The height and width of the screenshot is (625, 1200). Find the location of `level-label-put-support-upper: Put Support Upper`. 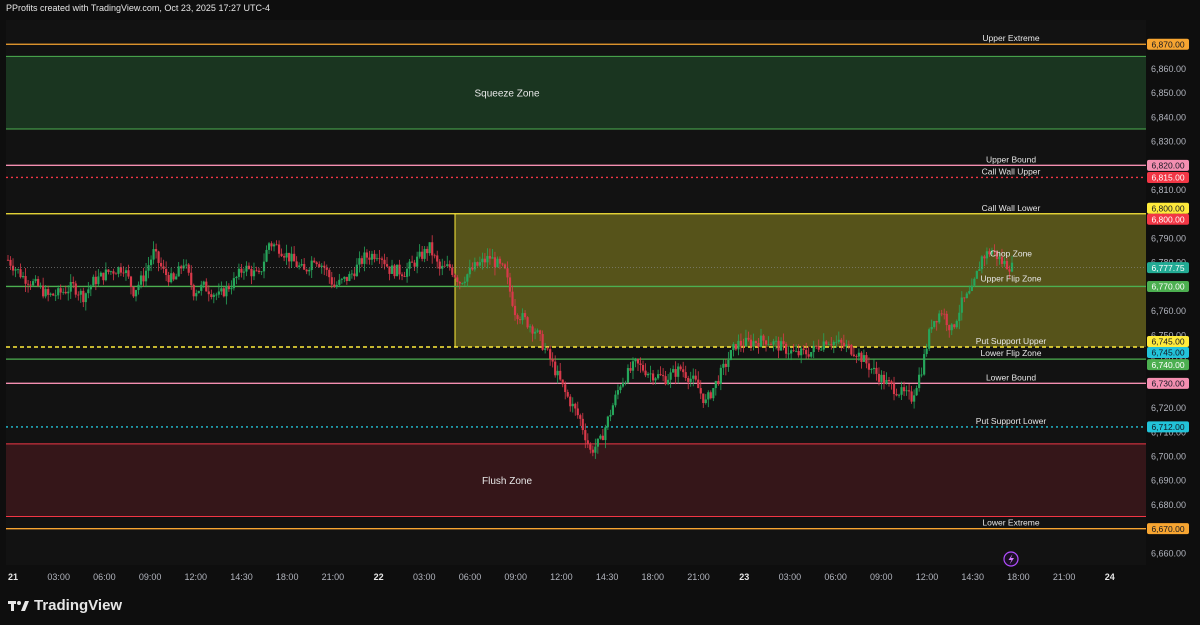

level-label-put-support-upper: Put Support Upper is located at coordinates (1011, 341).